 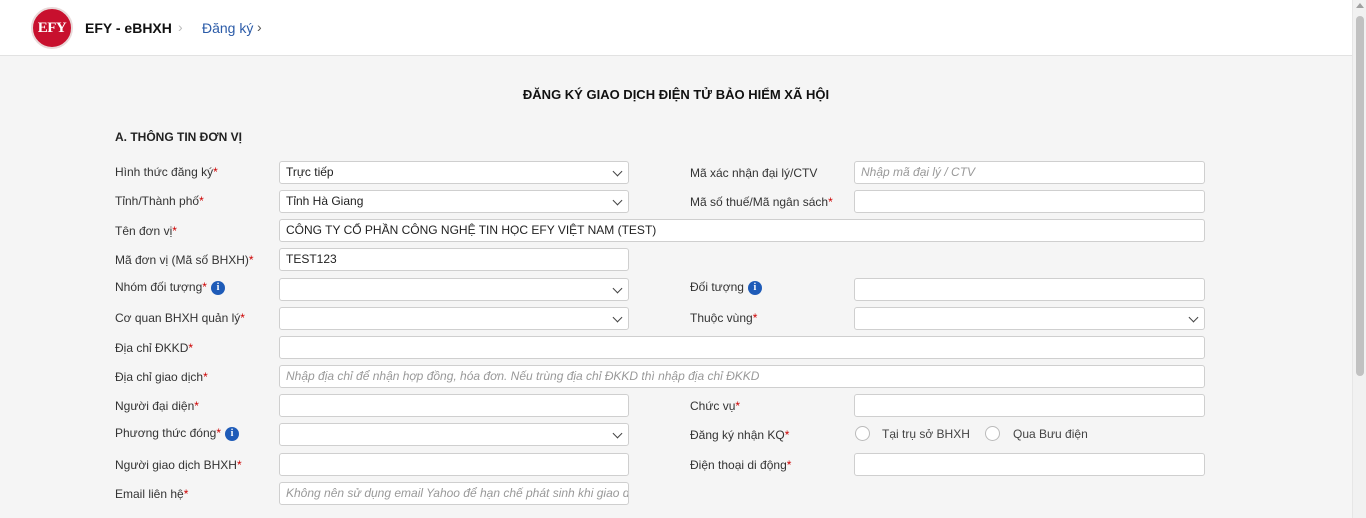 What do you see at coordinates (178, 465) in the screenshot?
I see `nguoi-gd-label: Người giao dịch BHXH*` at bounding box center [178, 465].